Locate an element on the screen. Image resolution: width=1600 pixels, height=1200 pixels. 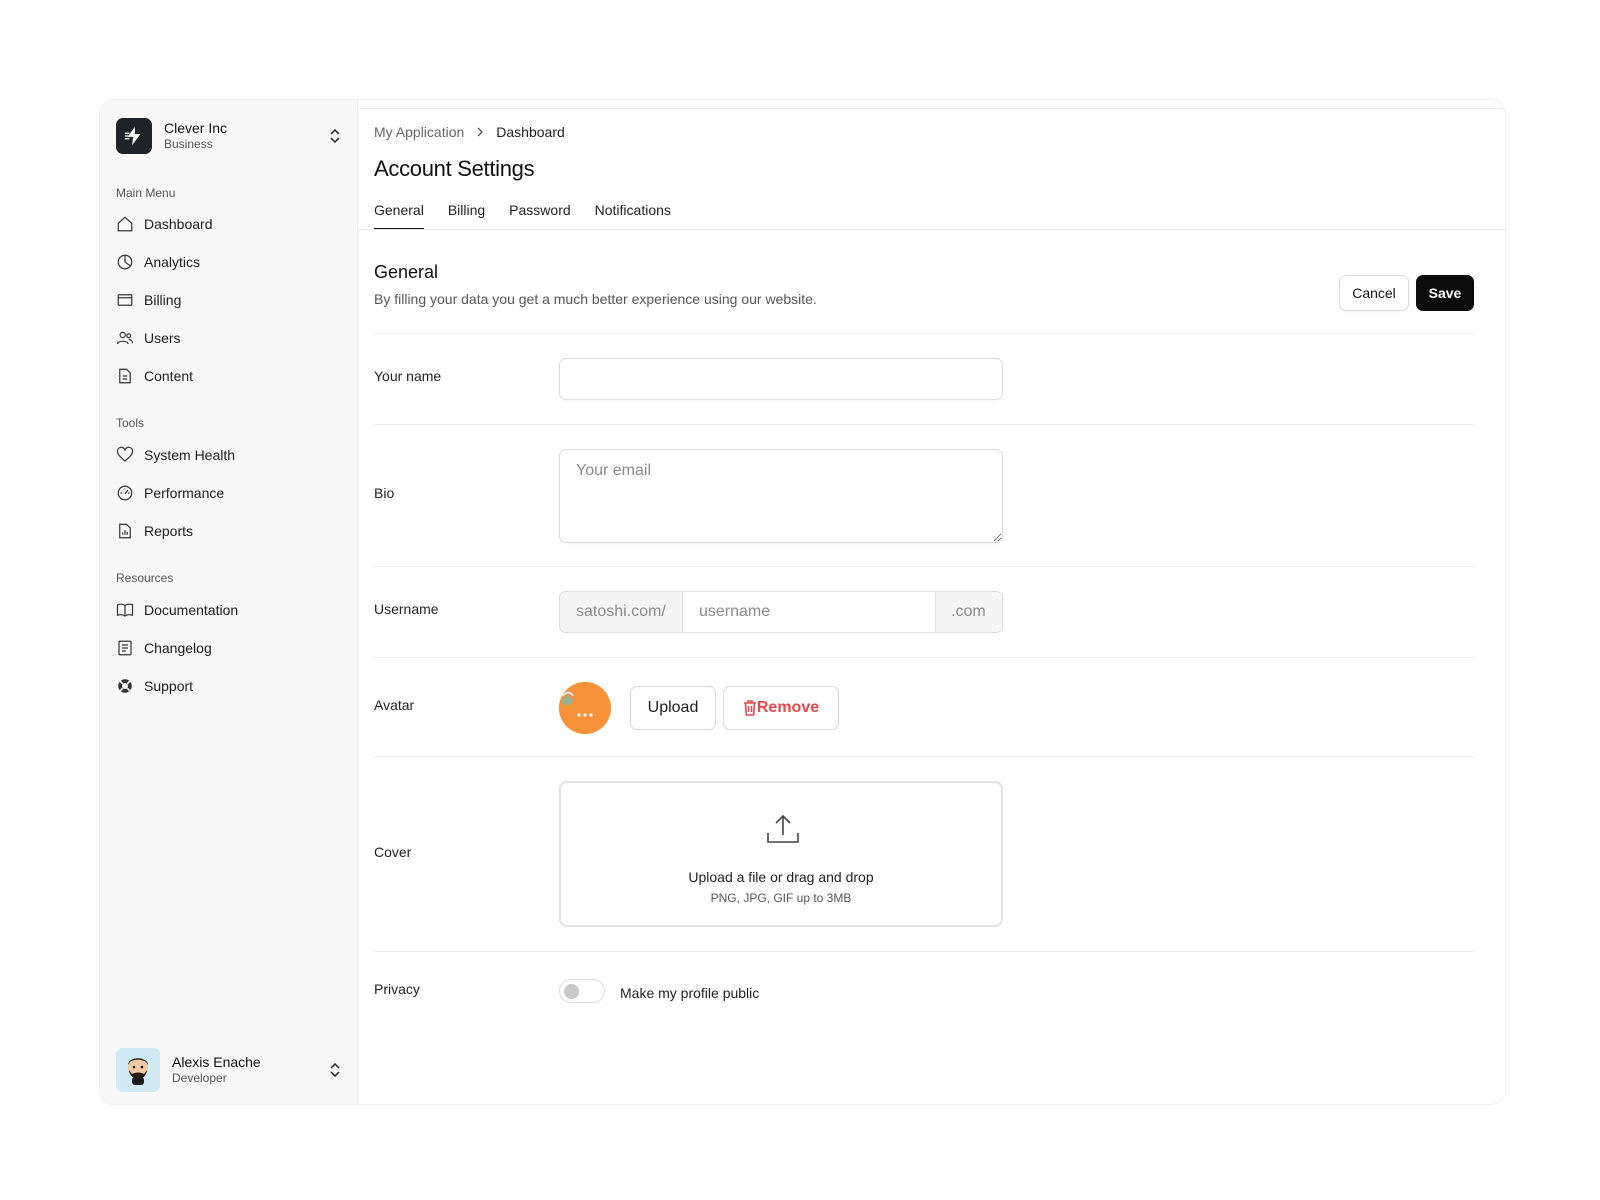
sidebar-item-label: Users is located at coordinates (162, 338).